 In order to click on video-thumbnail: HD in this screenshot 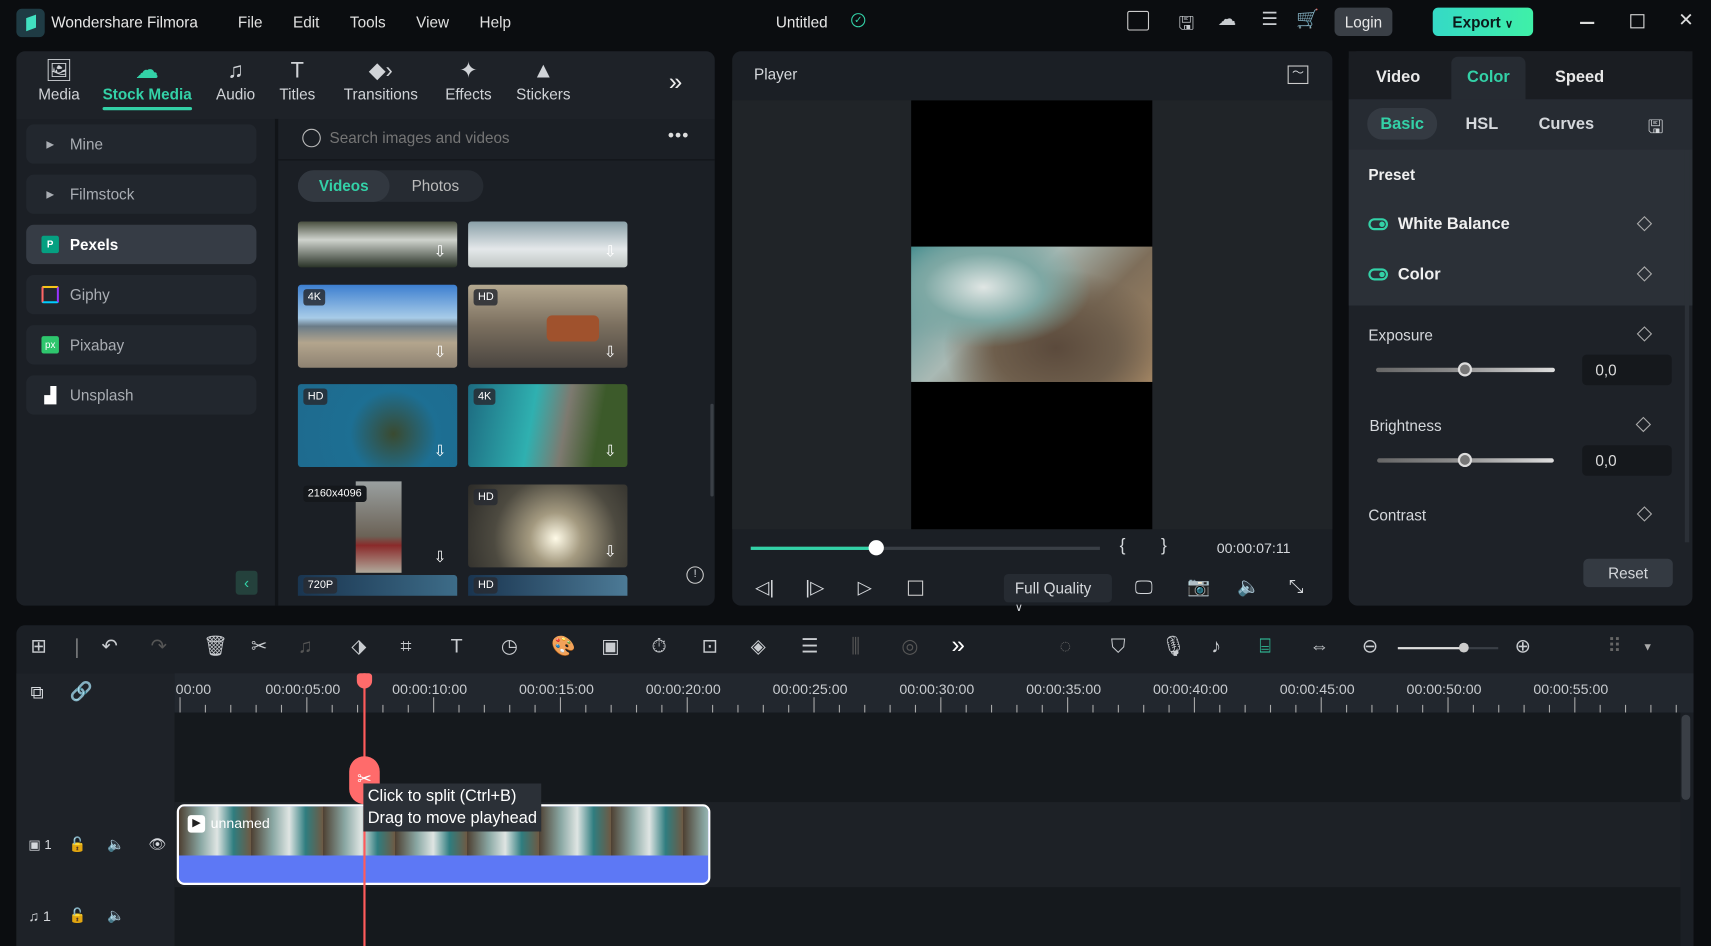, I will do `click(548, 585)`.